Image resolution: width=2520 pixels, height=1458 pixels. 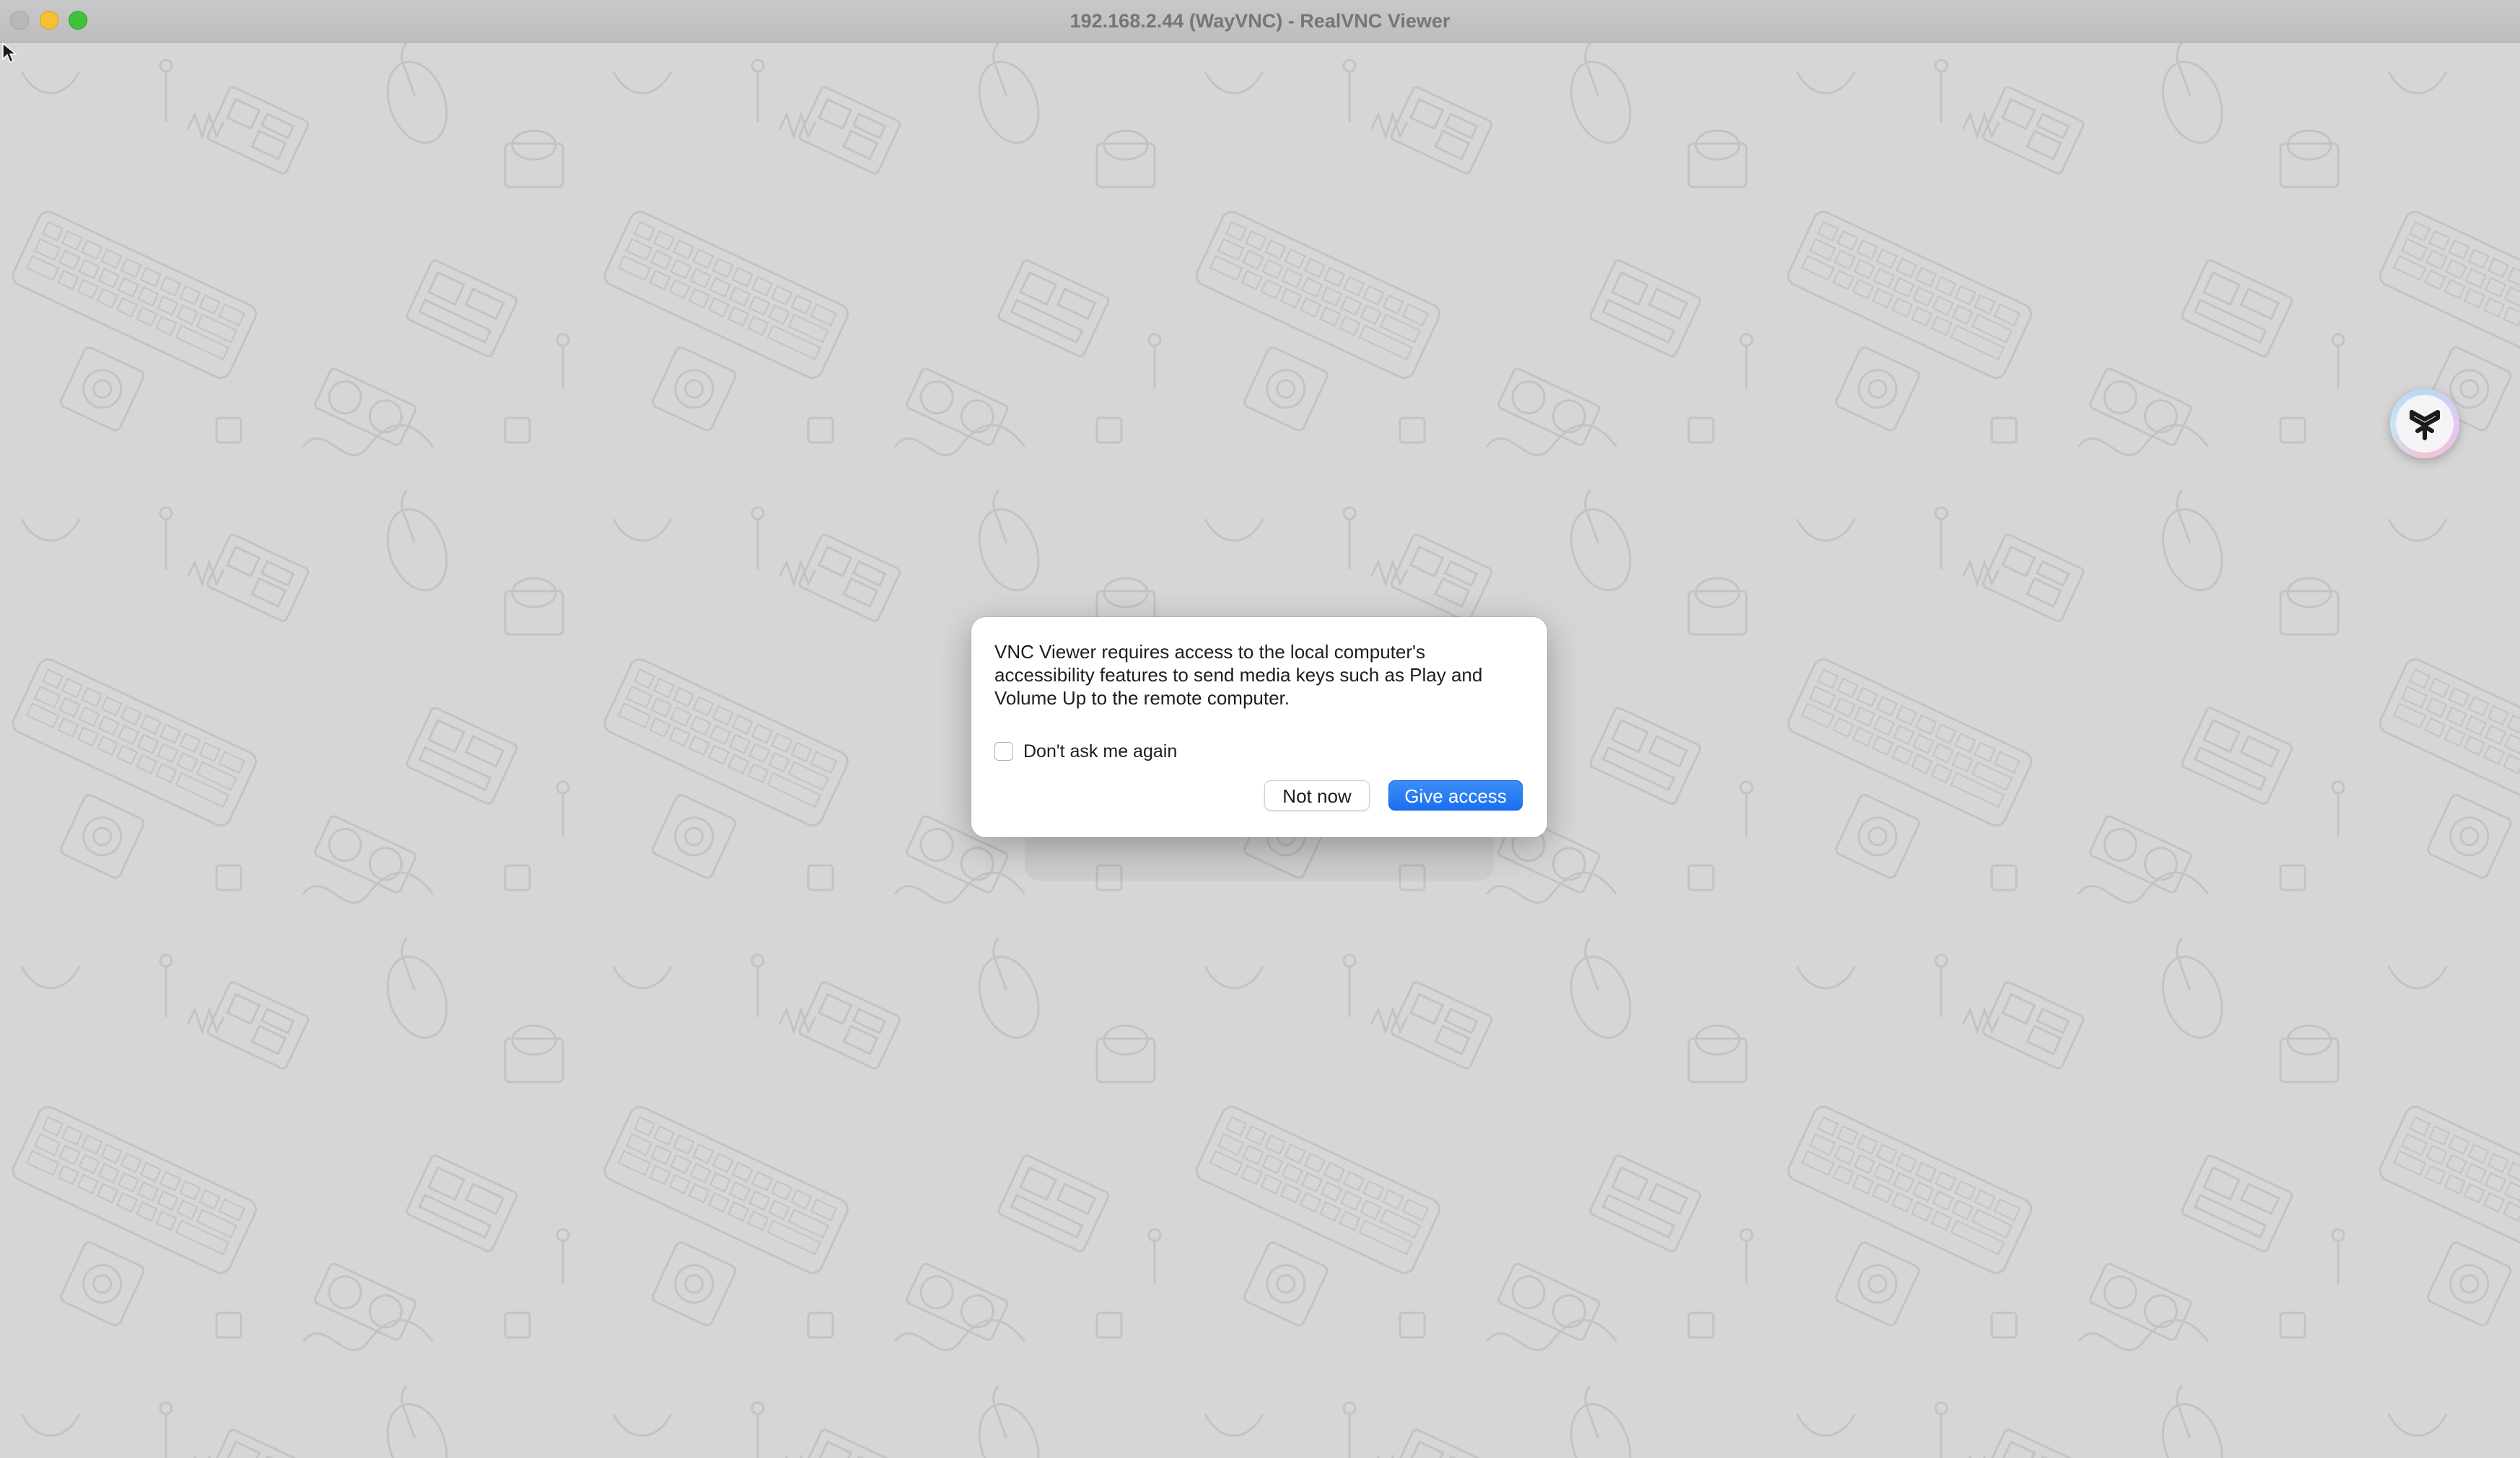 I want to click on floating-assistant-widget, so click(x=2424, y=423).